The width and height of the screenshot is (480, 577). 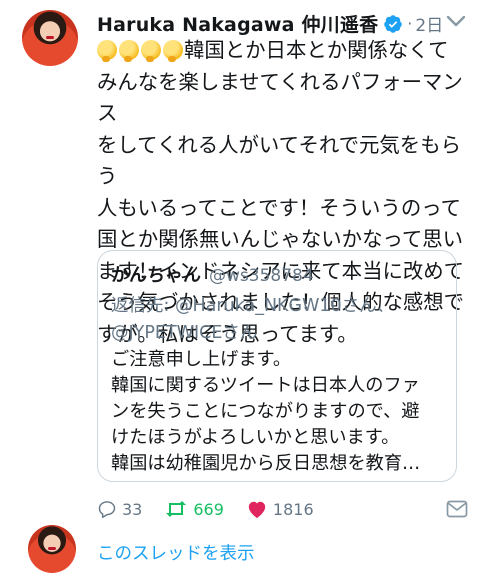 I want to click on retweet-button: 669, so click(x=194, y=509).